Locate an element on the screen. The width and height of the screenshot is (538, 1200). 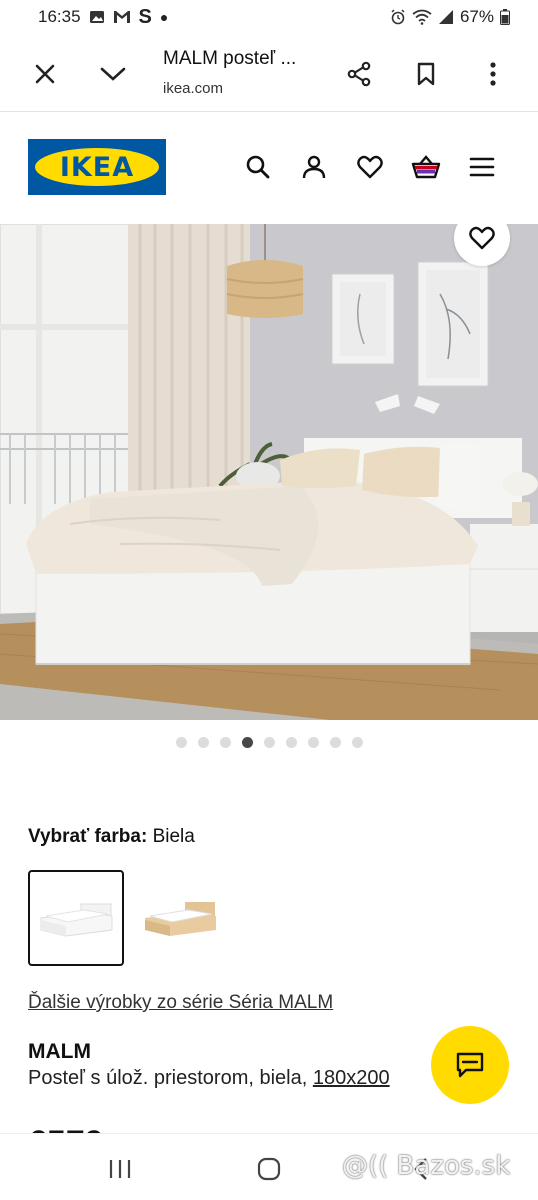
close-tab-button is located at coordinates (45, 74).